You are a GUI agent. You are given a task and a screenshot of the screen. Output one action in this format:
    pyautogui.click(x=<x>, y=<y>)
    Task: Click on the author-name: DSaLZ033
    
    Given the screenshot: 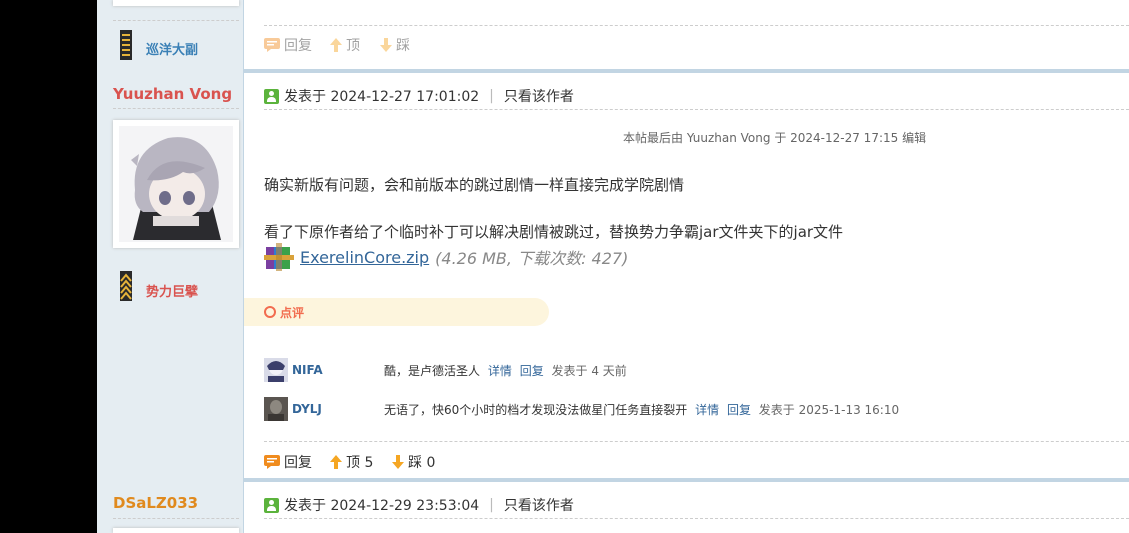 What is the action you would take?
    pyautogui.click(x=155, y=503)
    